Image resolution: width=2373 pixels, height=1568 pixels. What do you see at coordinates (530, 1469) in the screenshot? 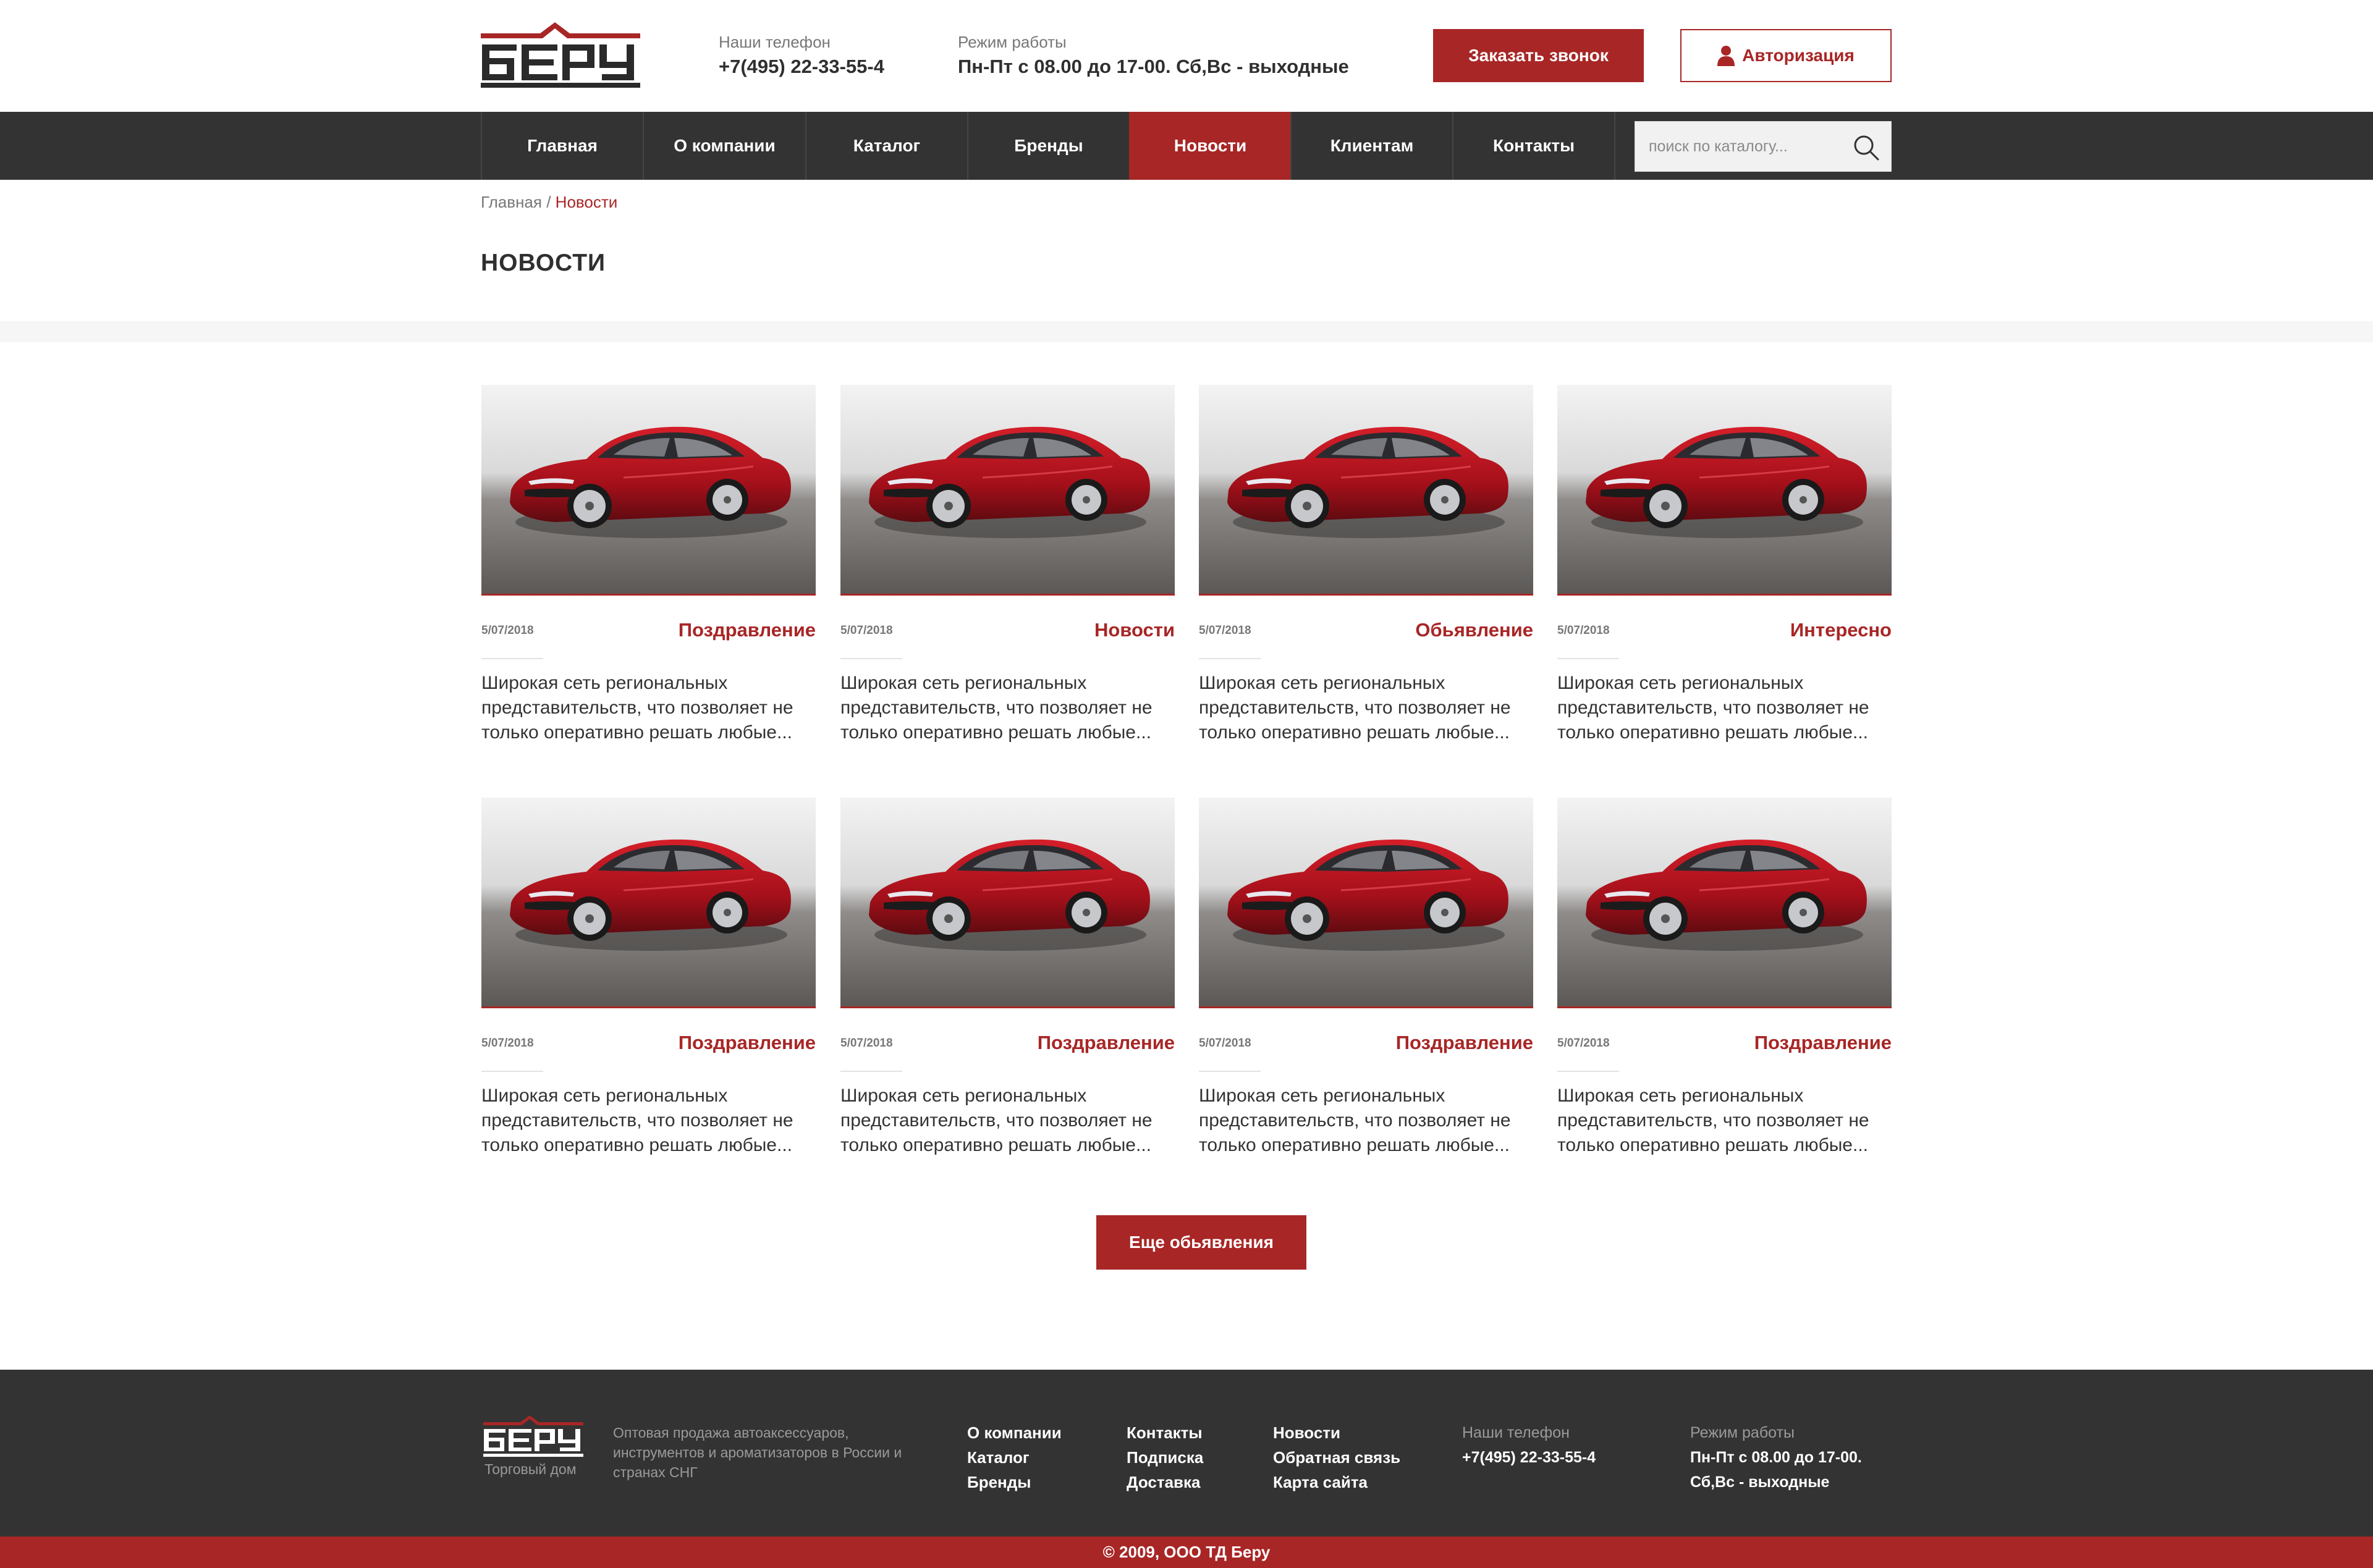
I see `footer-logo-caption: Торговый дом` at bounding box center [530, 1469].